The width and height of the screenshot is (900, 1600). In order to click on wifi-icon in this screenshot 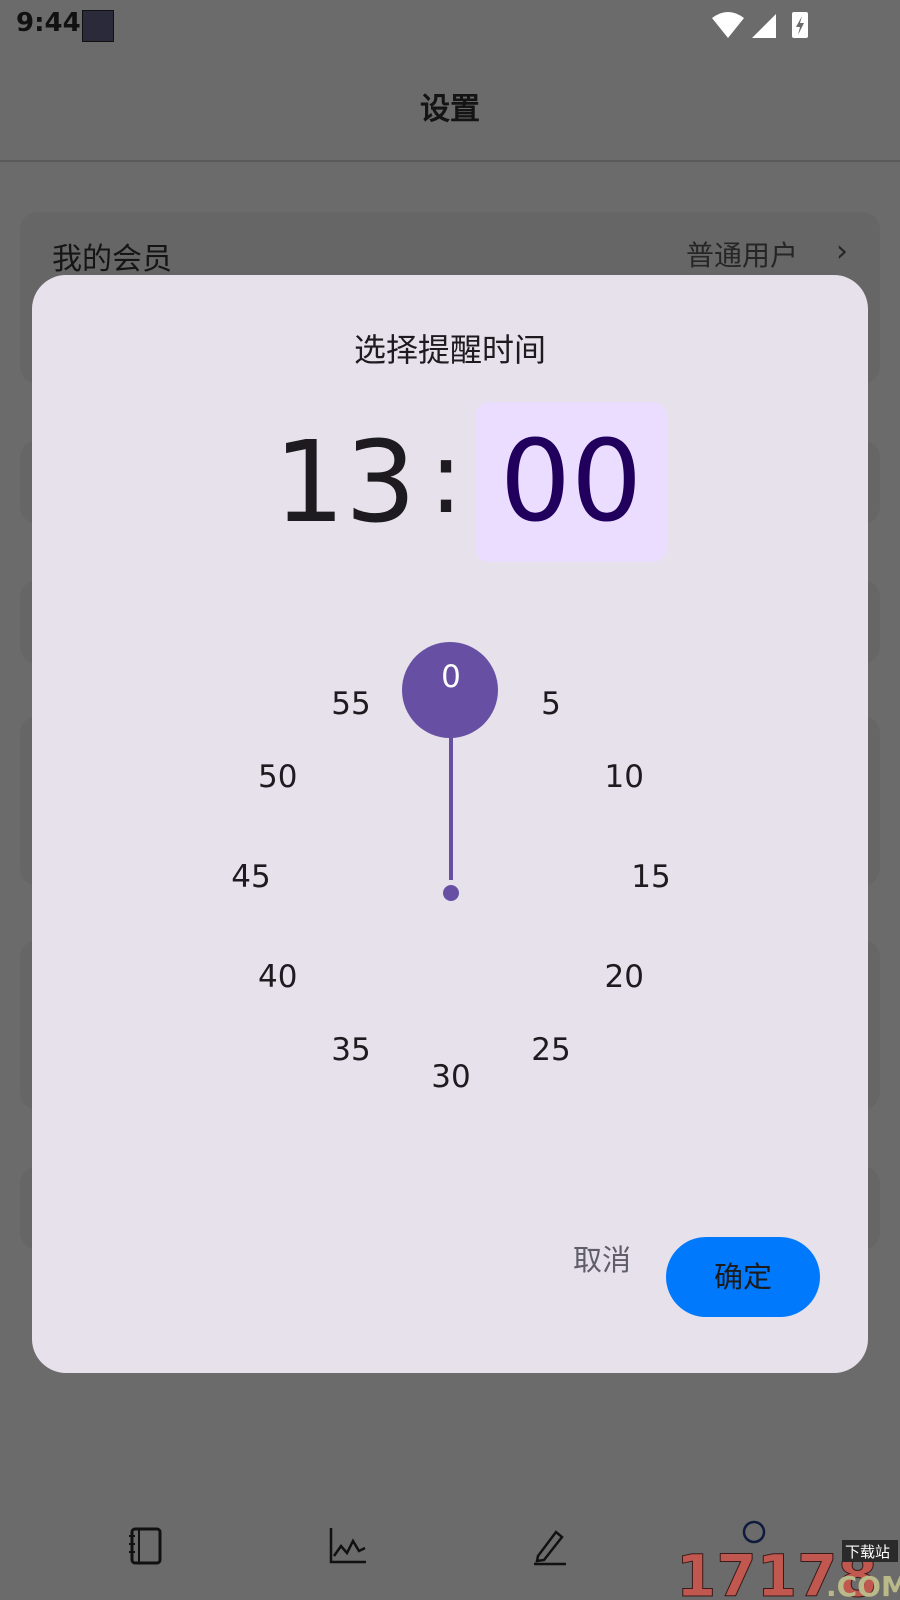, I will do `click(728, 25)`.